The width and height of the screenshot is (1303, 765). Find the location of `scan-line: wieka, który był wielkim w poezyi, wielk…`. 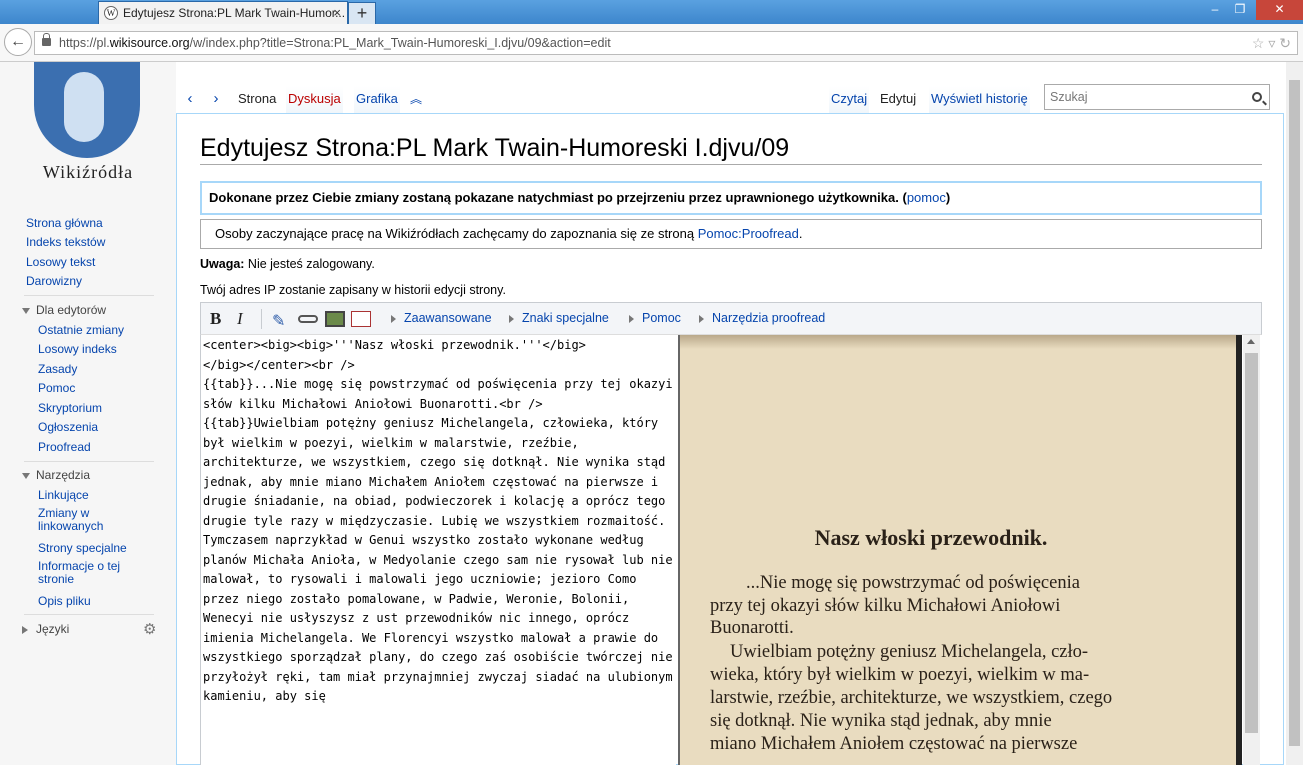

scan-line: wieka, który był wielkim w poezyi, wielk… is located at coordinates (900, 675).